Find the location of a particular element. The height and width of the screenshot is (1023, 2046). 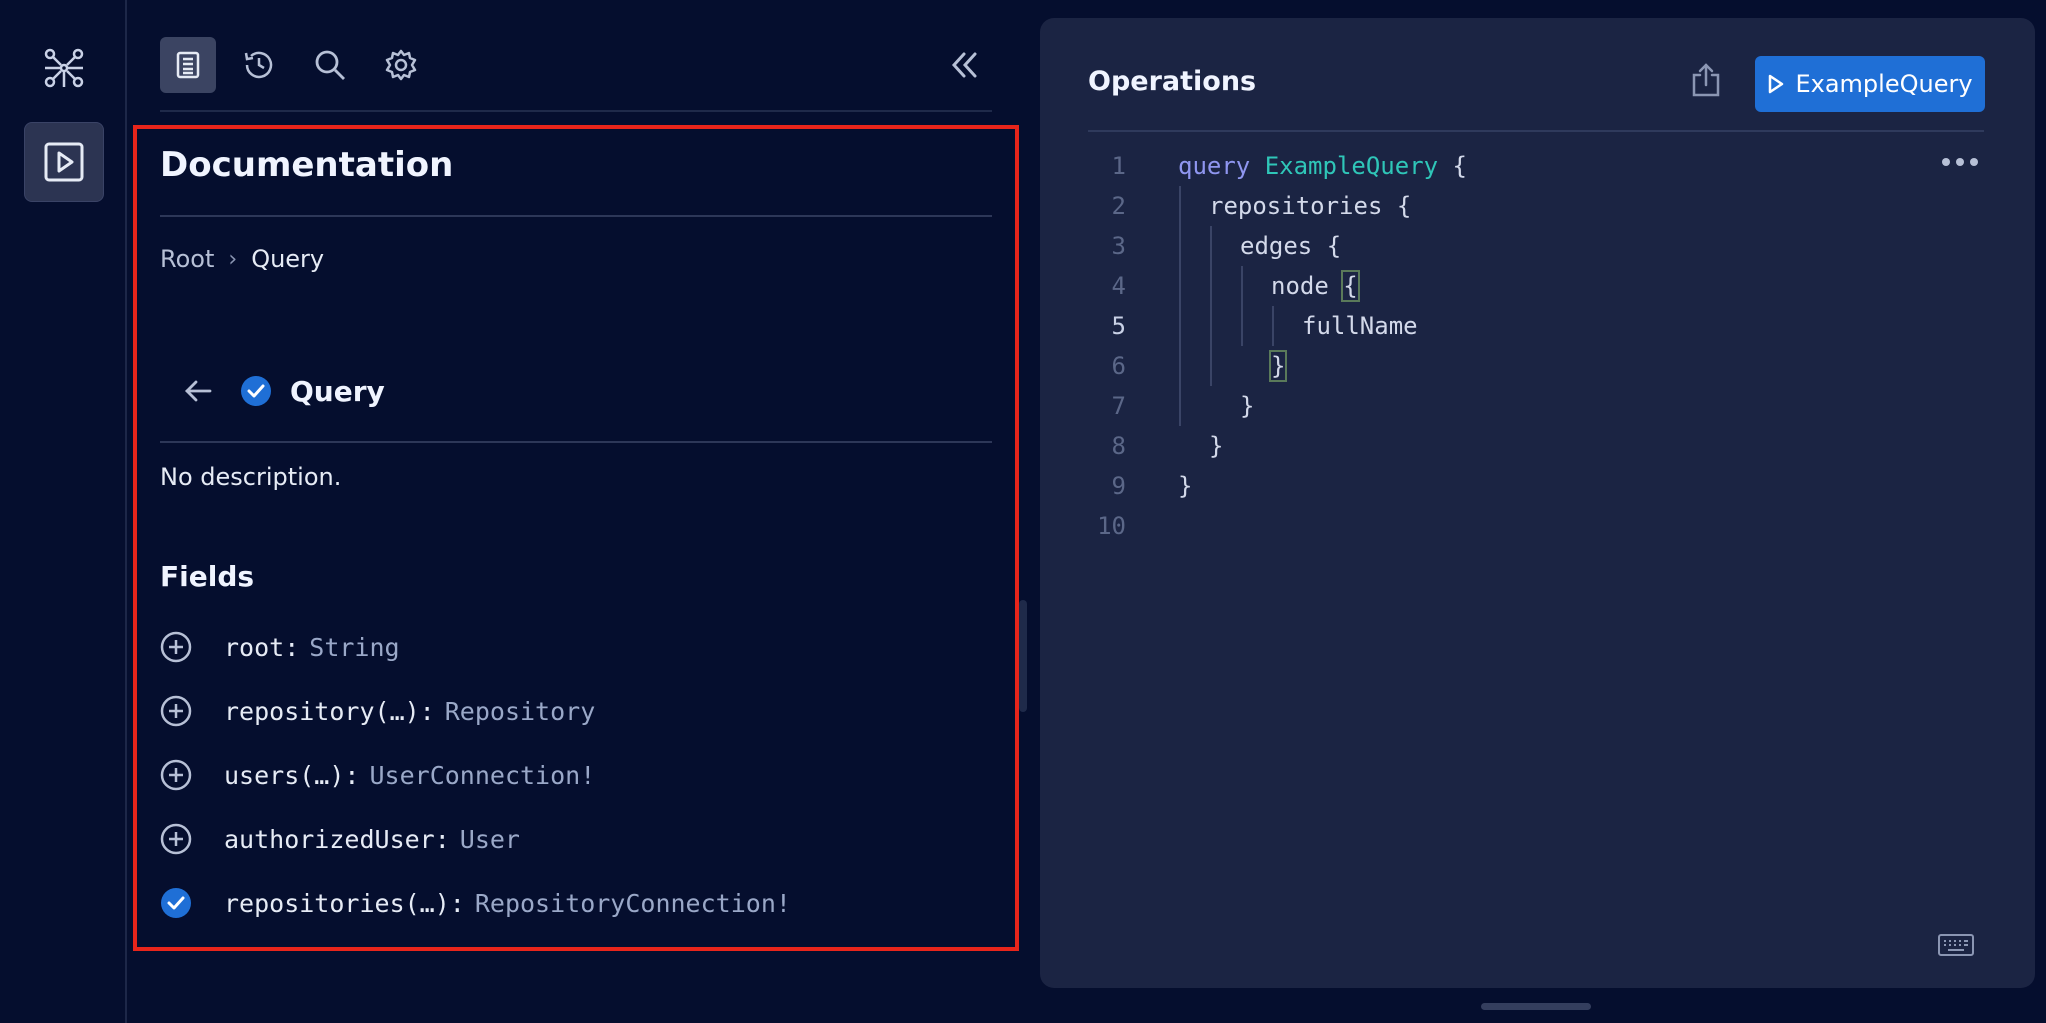

code-line: 8 } is located at coordinates (1537, 446).